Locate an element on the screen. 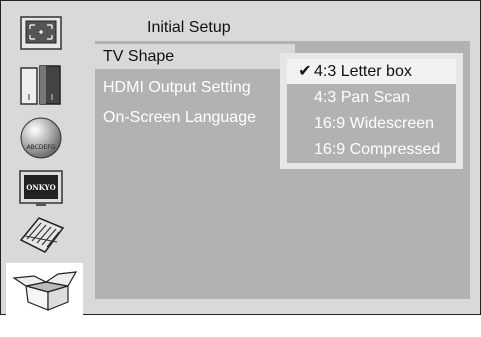  option-label: 16:9 Widescreen is located at coordinates (374, 123).